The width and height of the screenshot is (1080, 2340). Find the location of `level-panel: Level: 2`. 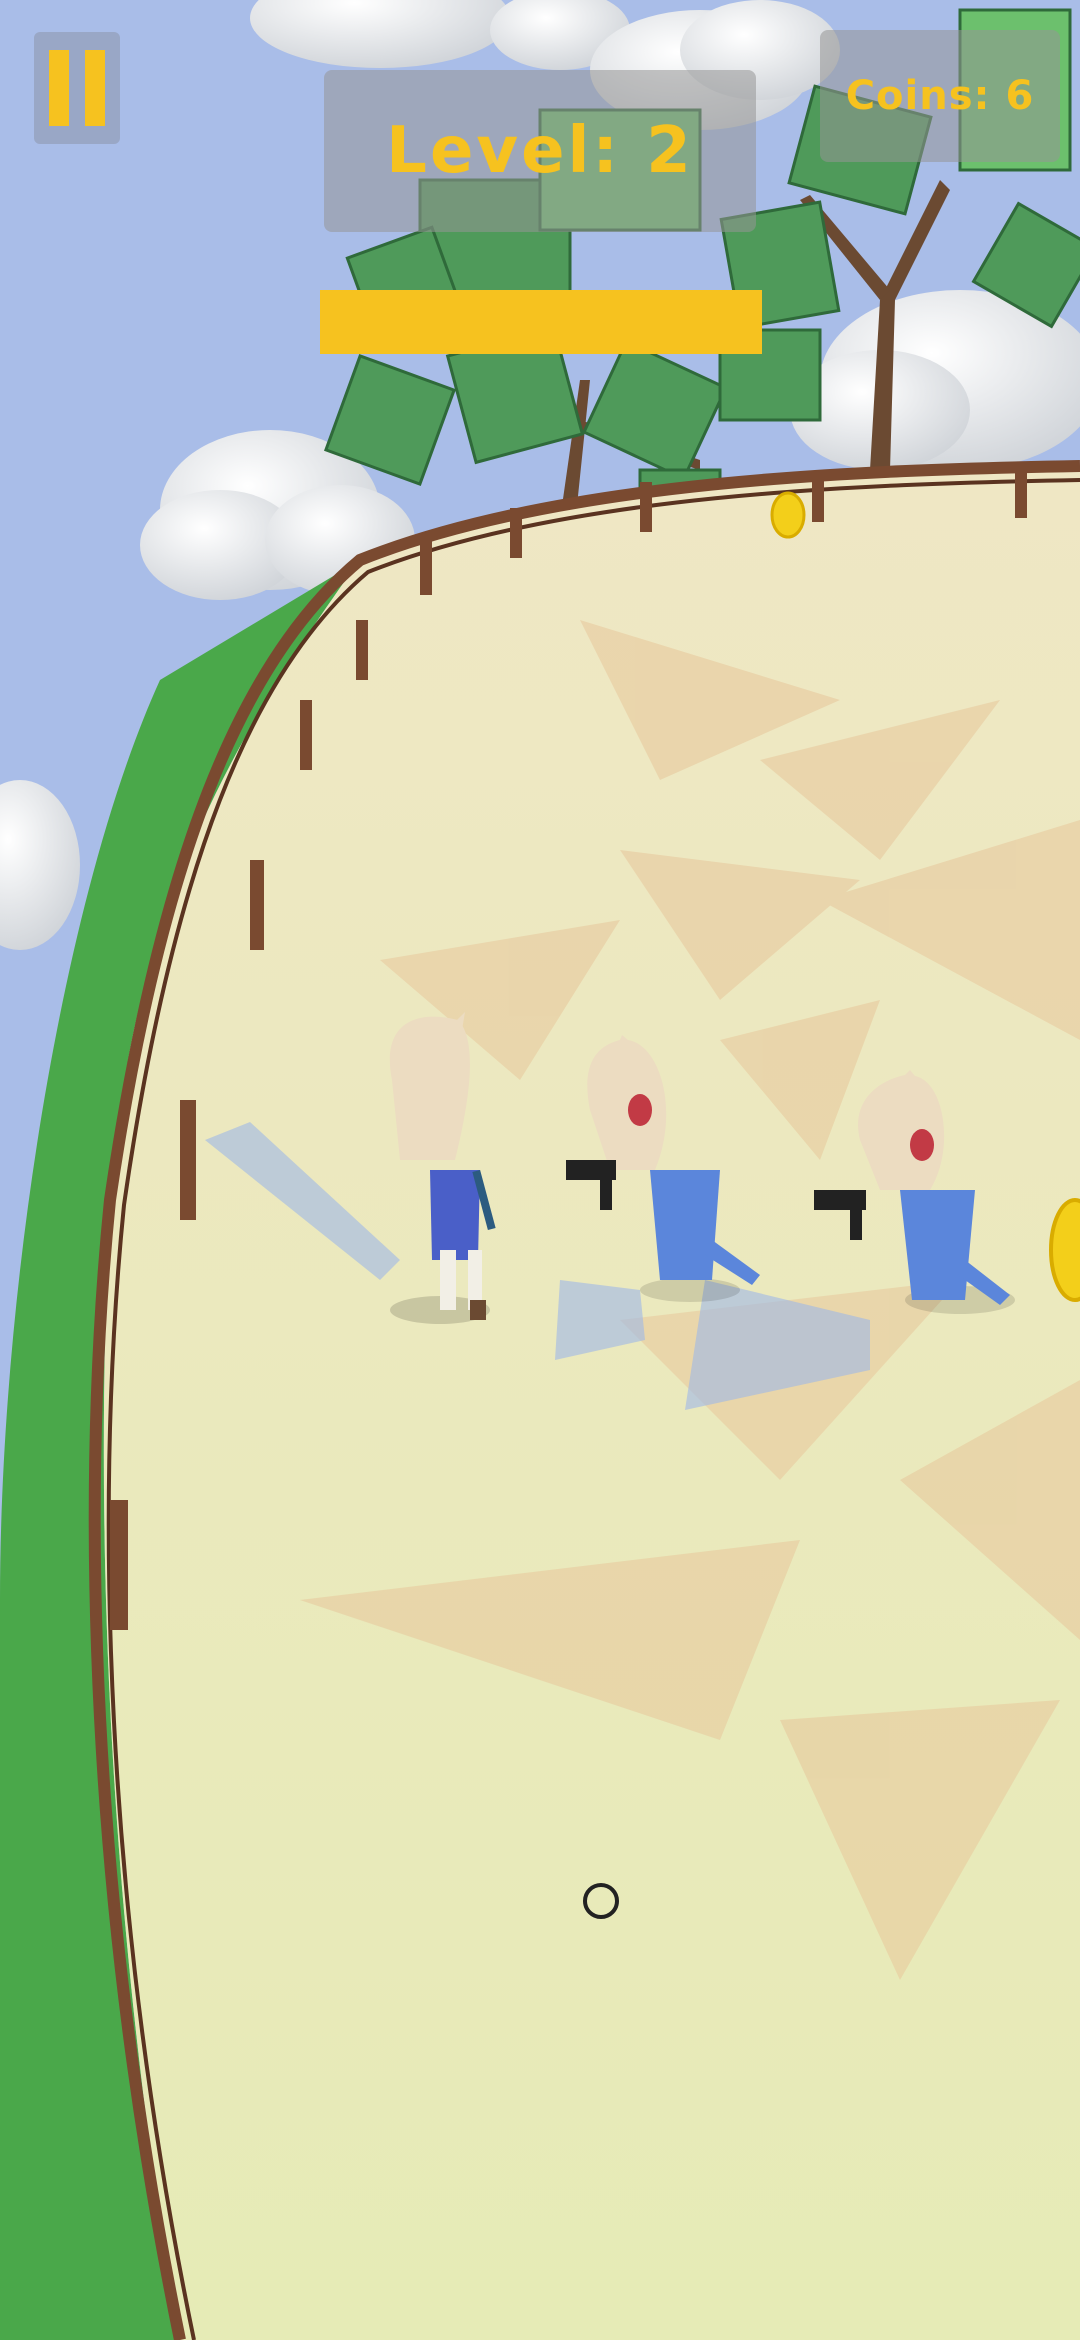

level-panel: Level: 2 is located at coordinates (540, 151).